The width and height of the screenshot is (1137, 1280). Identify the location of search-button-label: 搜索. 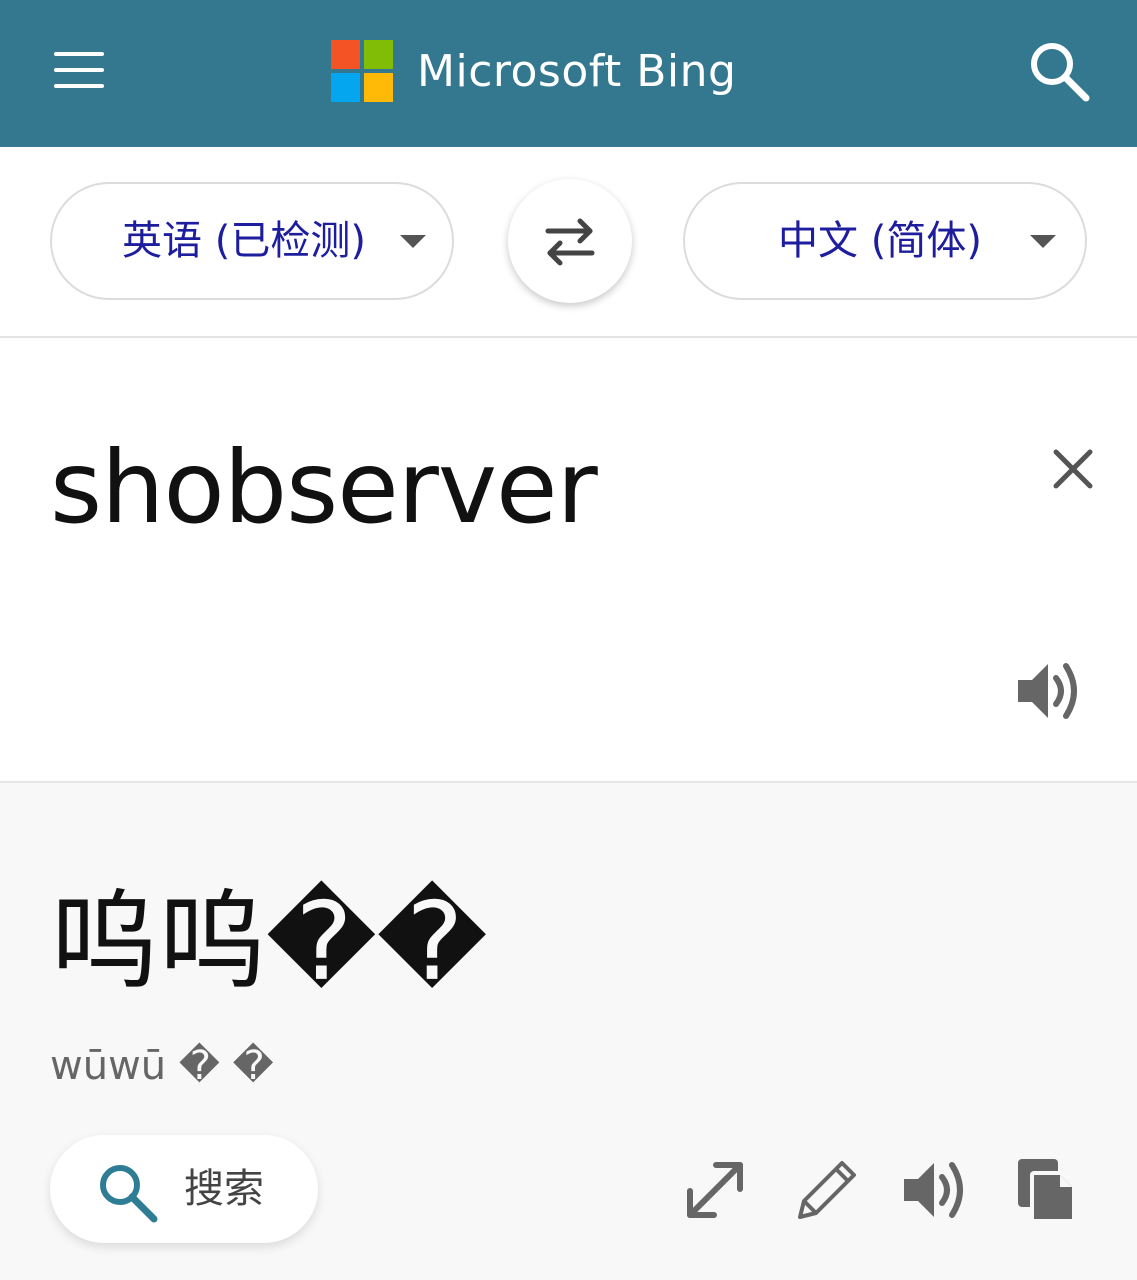
(224, 1189).